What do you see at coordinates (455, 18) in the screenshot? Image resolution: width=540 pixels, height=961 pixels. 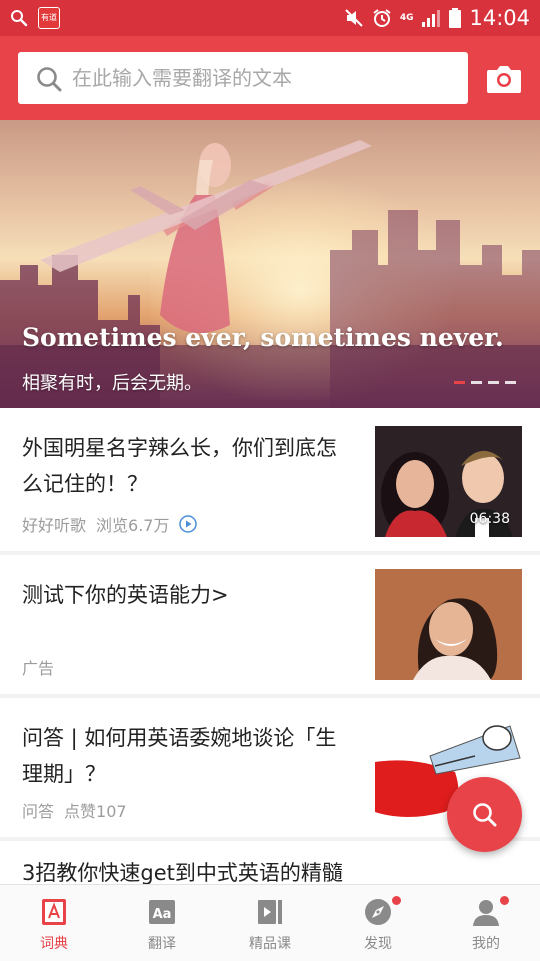 I see `battery-icon` at bounding box center [455, 18].